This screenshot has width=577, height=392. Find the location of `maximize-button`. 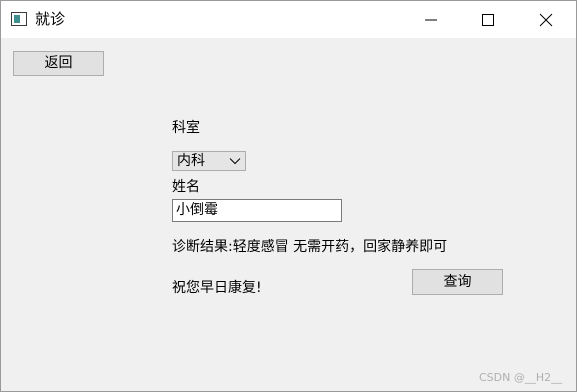

maximize-button is located at coordinates (488, 19).